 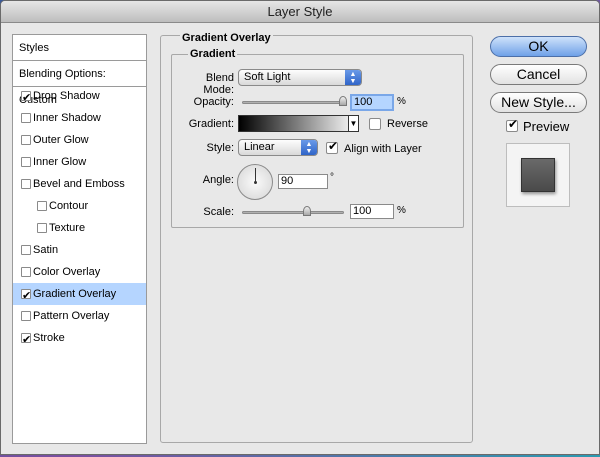 What do you see at coordinates (401, 210) in the screenshot?
I see `scale-unit: %` at bounding box center [401, 210].